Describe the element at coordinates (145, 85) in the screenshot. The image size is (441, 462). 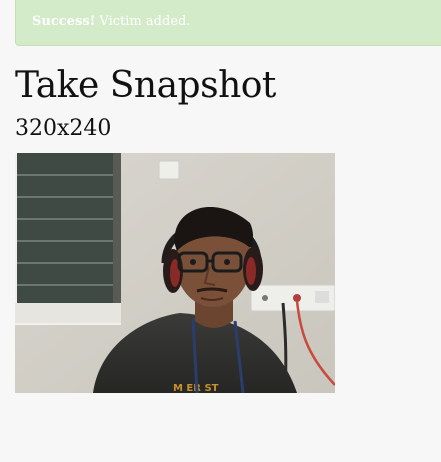
I see `page-title: Take Snapshot` at that location.